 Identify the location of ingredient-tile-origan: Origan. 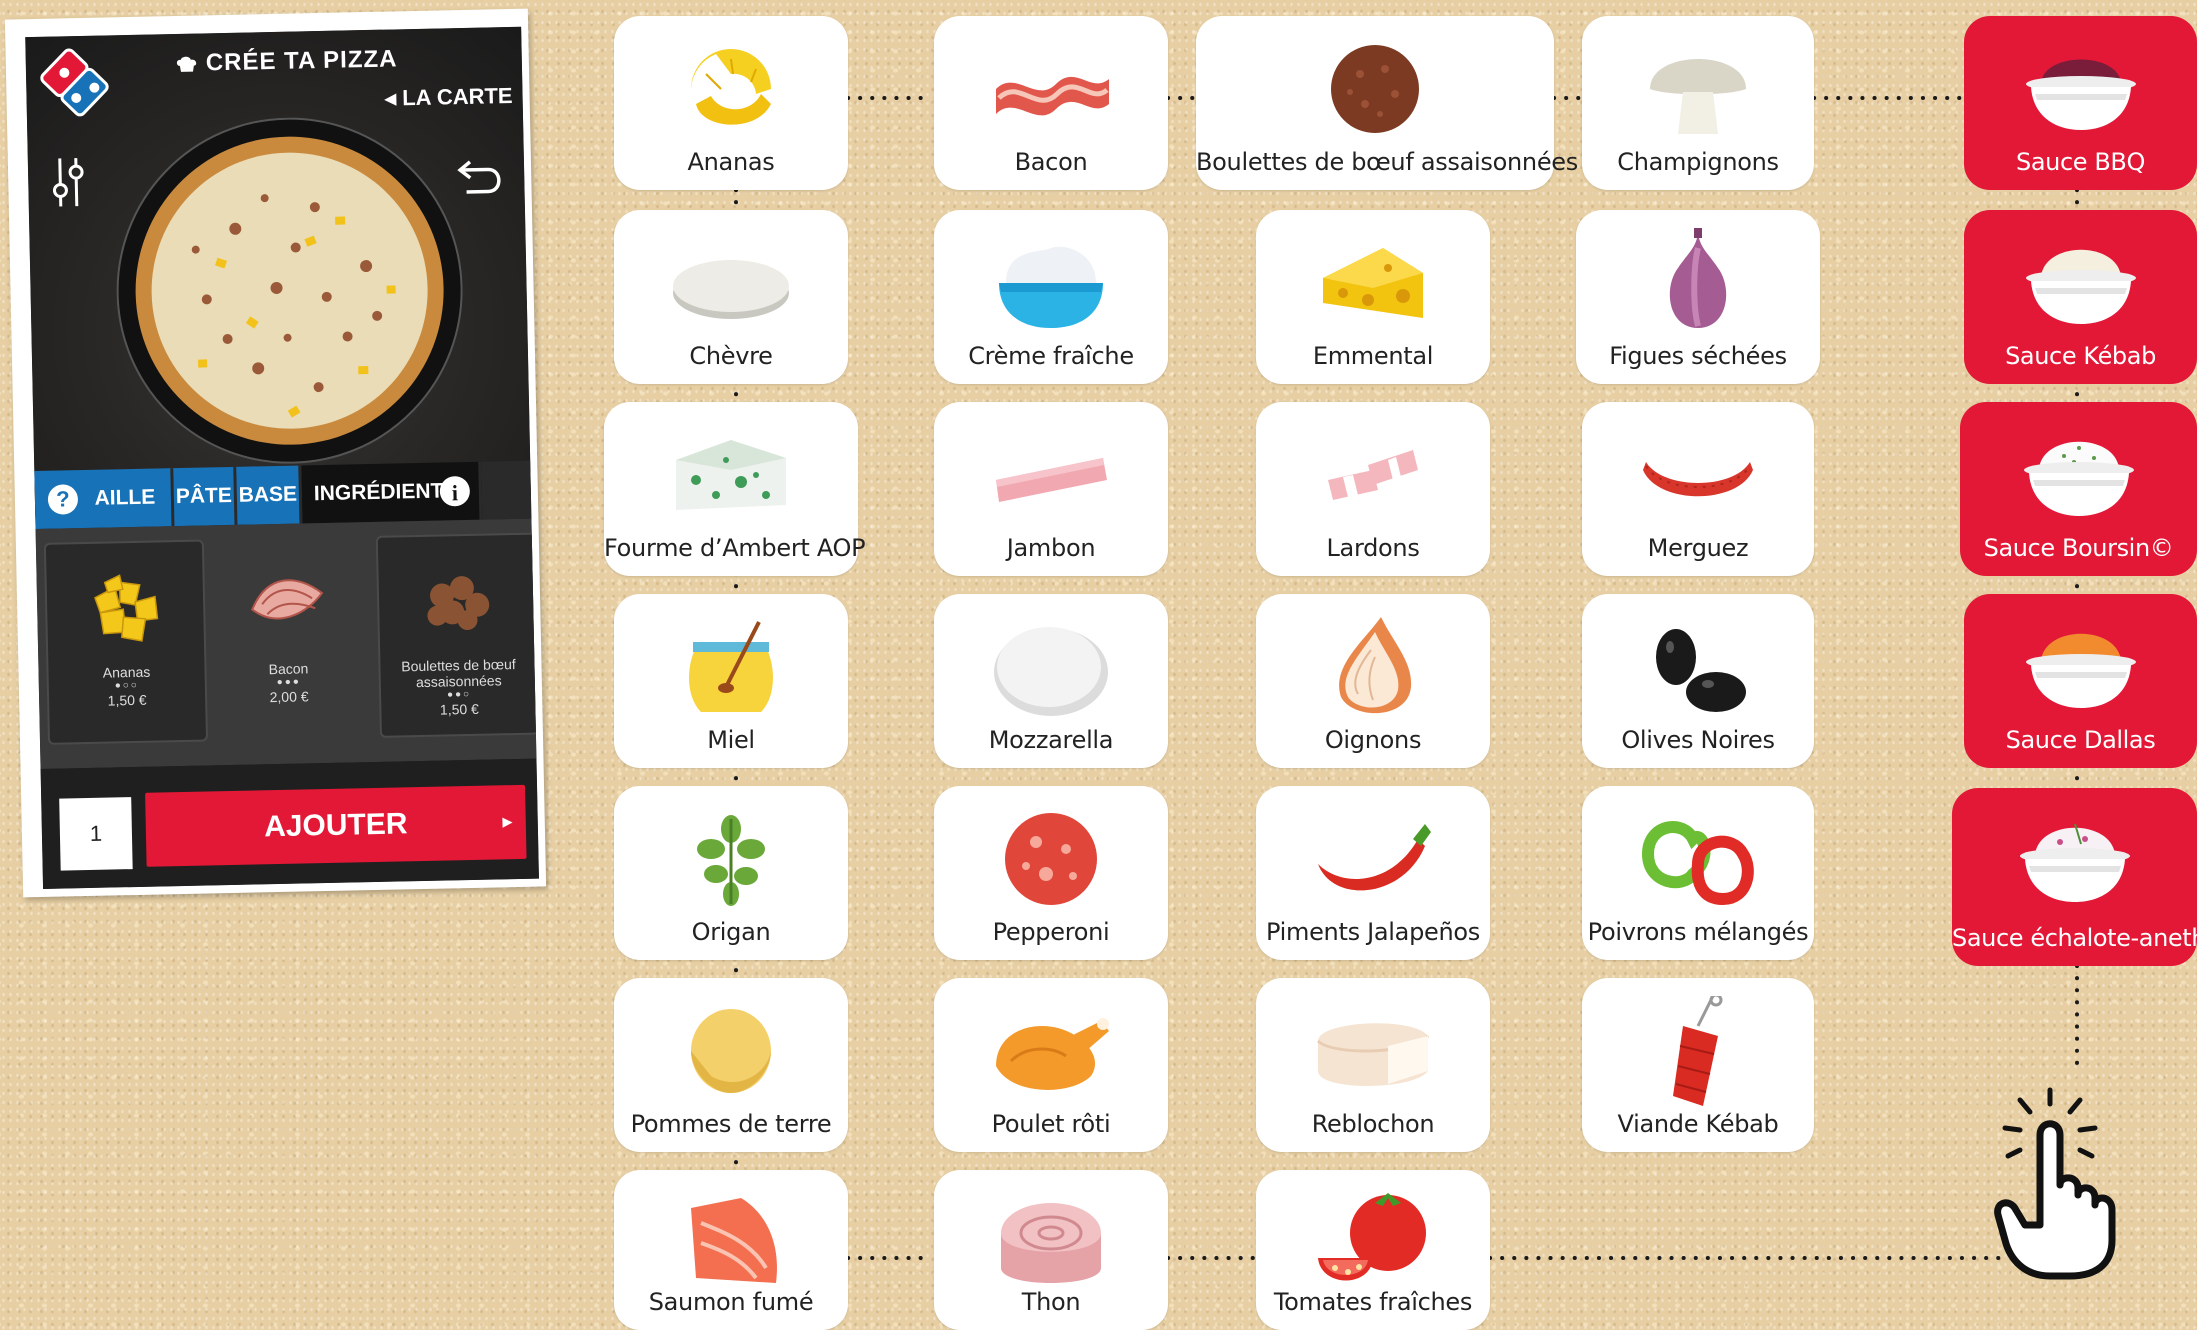
(731, 873).